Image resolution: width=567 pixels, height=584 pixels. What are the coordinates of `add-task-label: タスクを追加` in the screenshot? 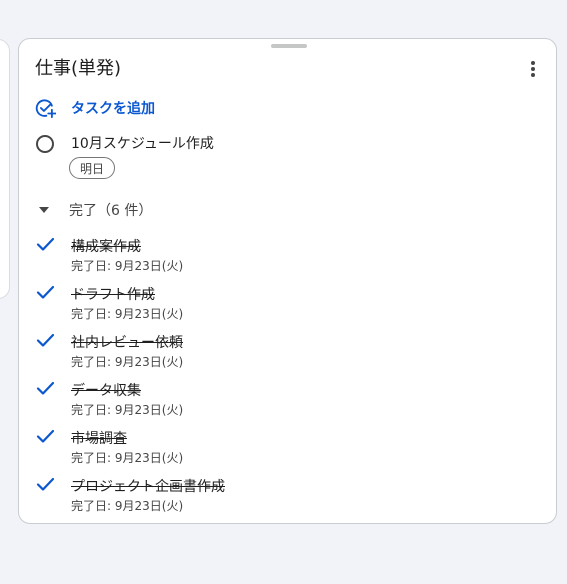 It's located at (113, 109).